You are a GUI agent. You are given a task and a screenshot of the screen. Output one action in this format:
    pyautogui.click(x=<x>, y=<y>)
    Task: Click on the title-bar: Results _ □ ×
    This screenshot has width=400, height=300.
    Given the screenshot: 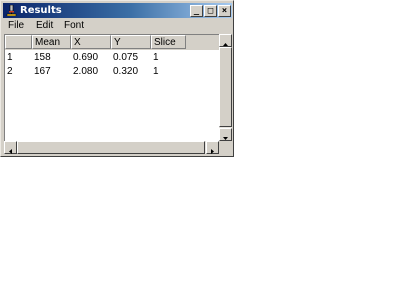 What is the action you would take?
    pyautogui.click(x=117, y=10)
    